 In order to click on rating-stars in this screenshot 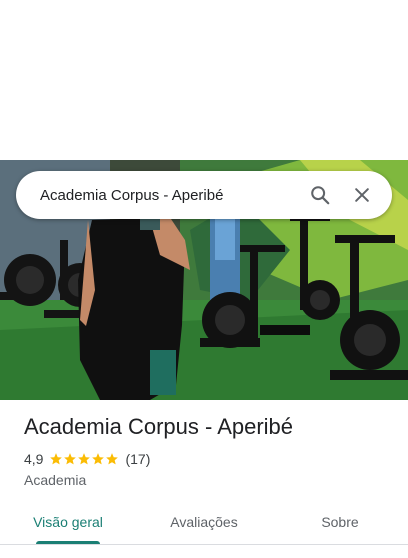, I will do `click(84, 459)`.